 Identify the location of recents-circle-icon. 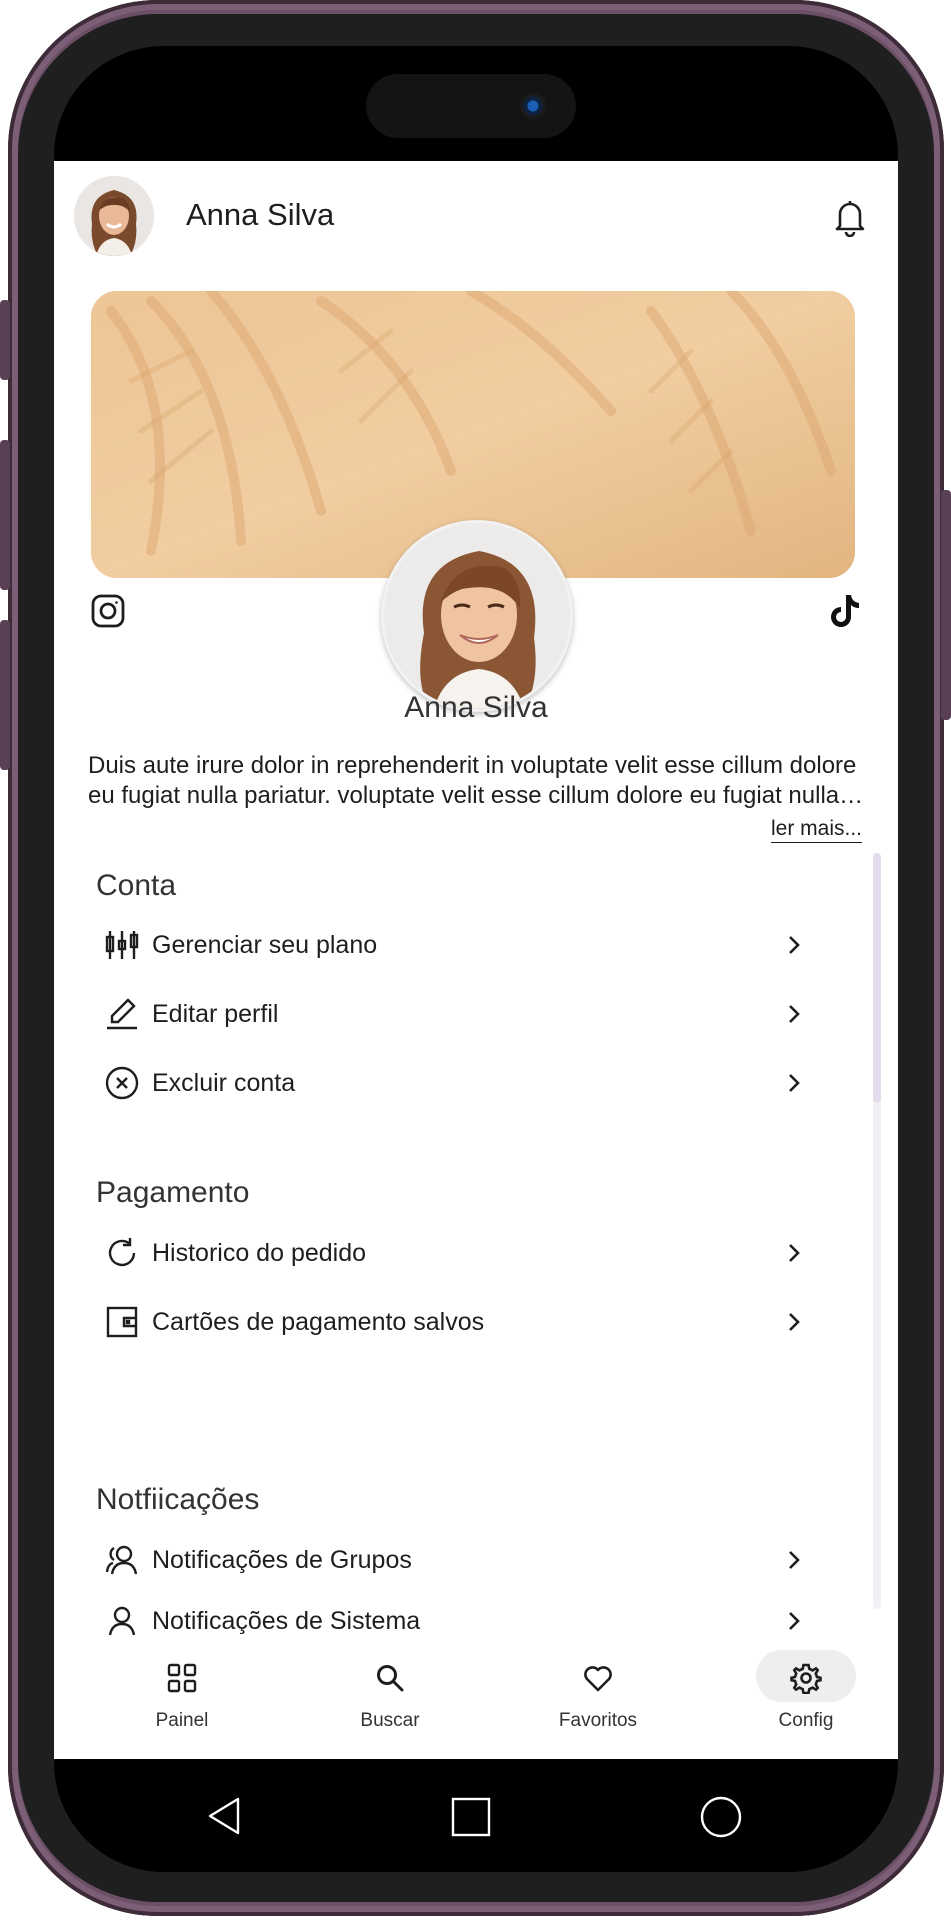
(721, 1817).